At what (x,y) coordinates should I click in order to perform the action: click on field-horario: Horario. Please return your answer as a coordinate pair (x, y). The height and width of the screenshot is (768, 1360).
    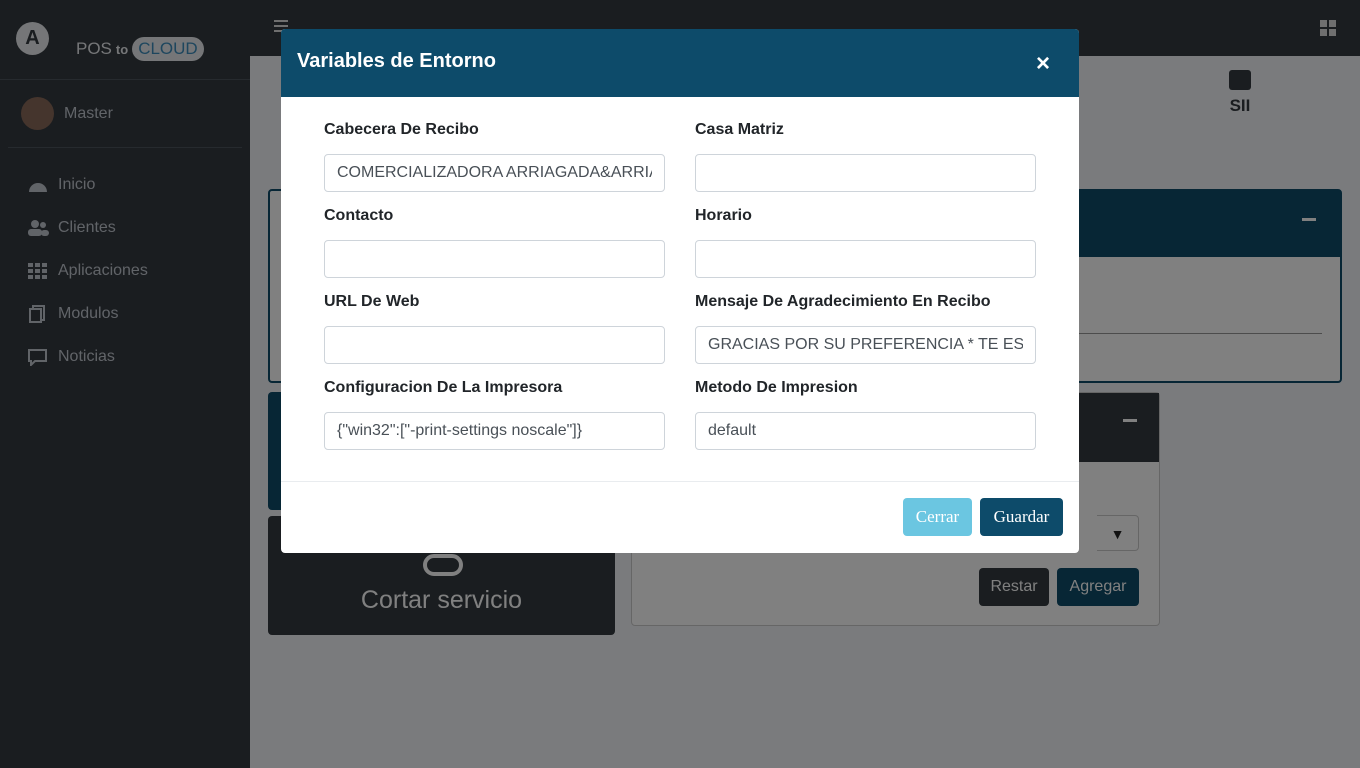
    Looking at the image, I should click on (865, 242).